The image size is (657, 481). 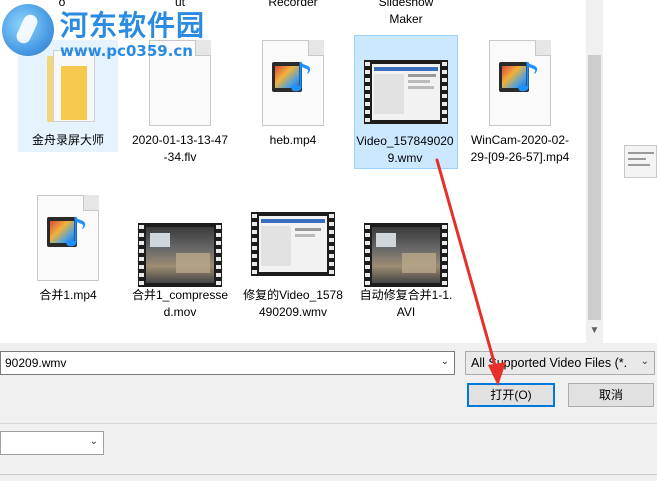 What do you see at coordinates (406, 303) in the screenshot?
I see `file-name: 自动修复合并1-1.AVI` at bounding box center [406, 303].